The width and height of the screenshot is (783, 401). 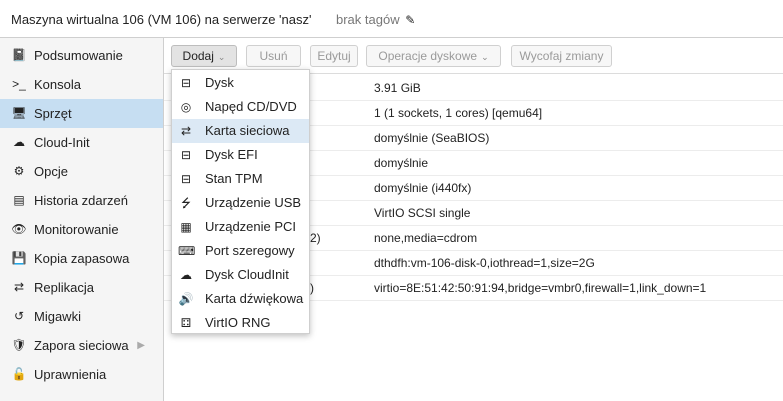 I want to click on usb-icon: ⭍, so click(x=186, y=203).